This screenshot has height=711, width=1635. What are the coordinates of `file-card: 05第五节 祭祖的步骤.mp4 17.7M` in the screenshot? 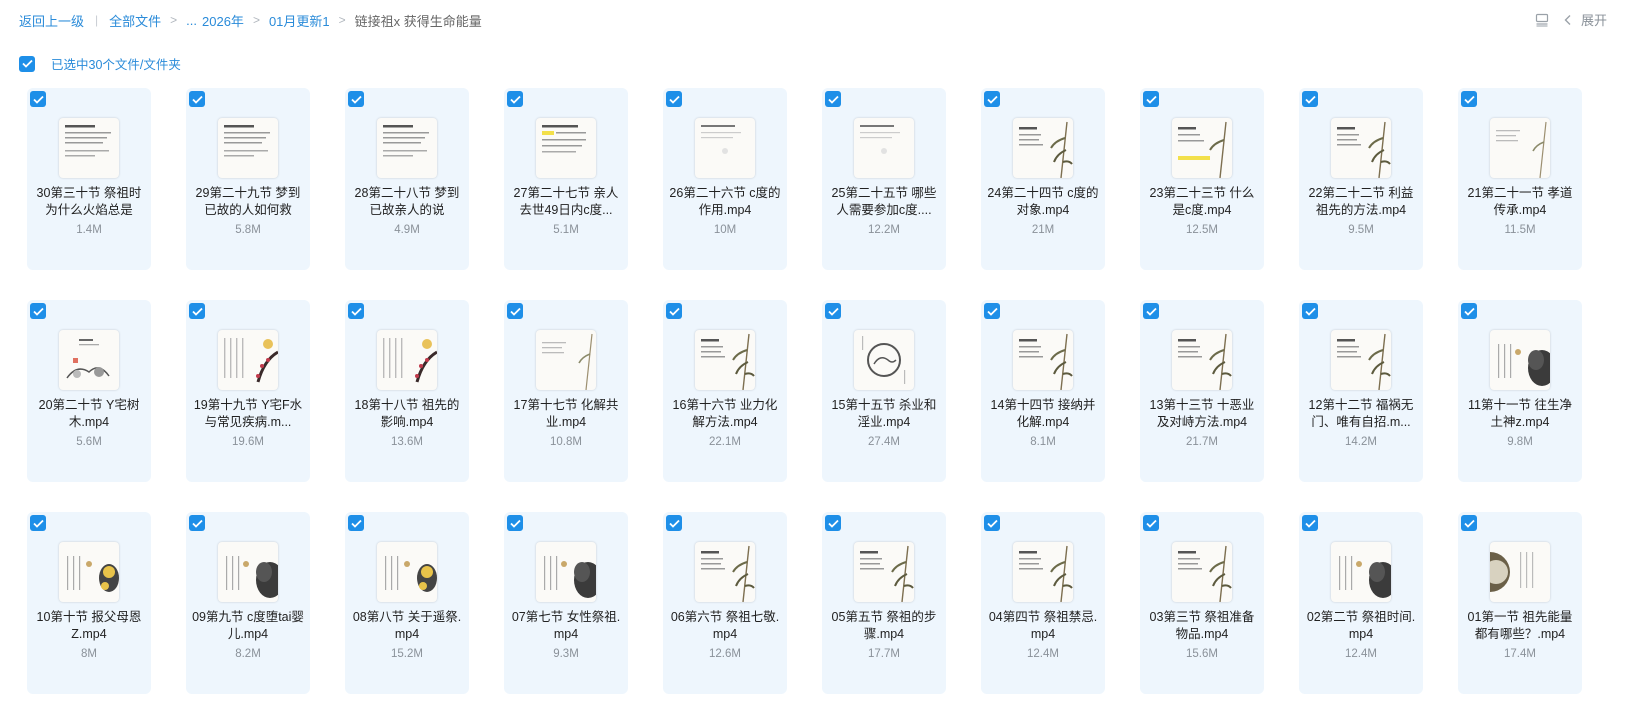 It's located at (884, 603).